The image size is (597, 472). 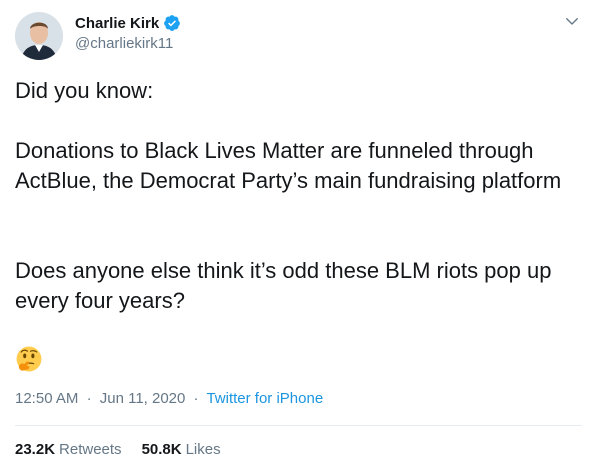 I want to click on author-handle: @charliekirk11, so click(x=124, y=43).